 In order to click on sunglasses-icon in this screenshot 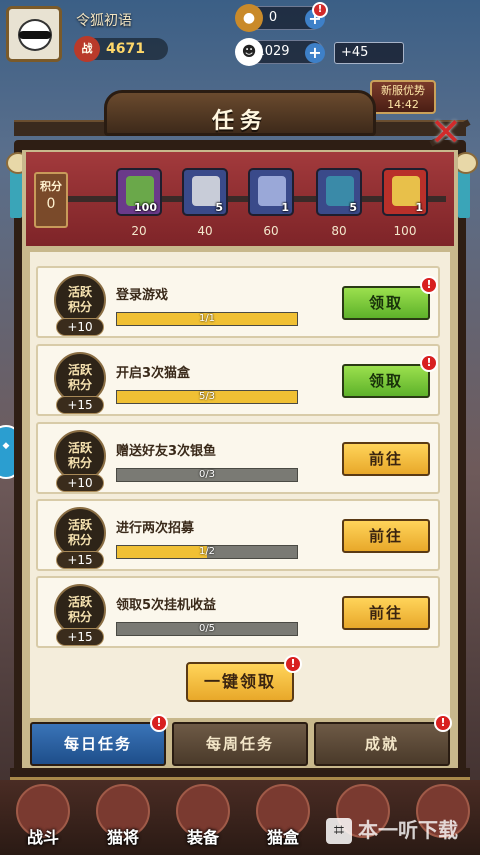, I will do `click(35, 35)`.